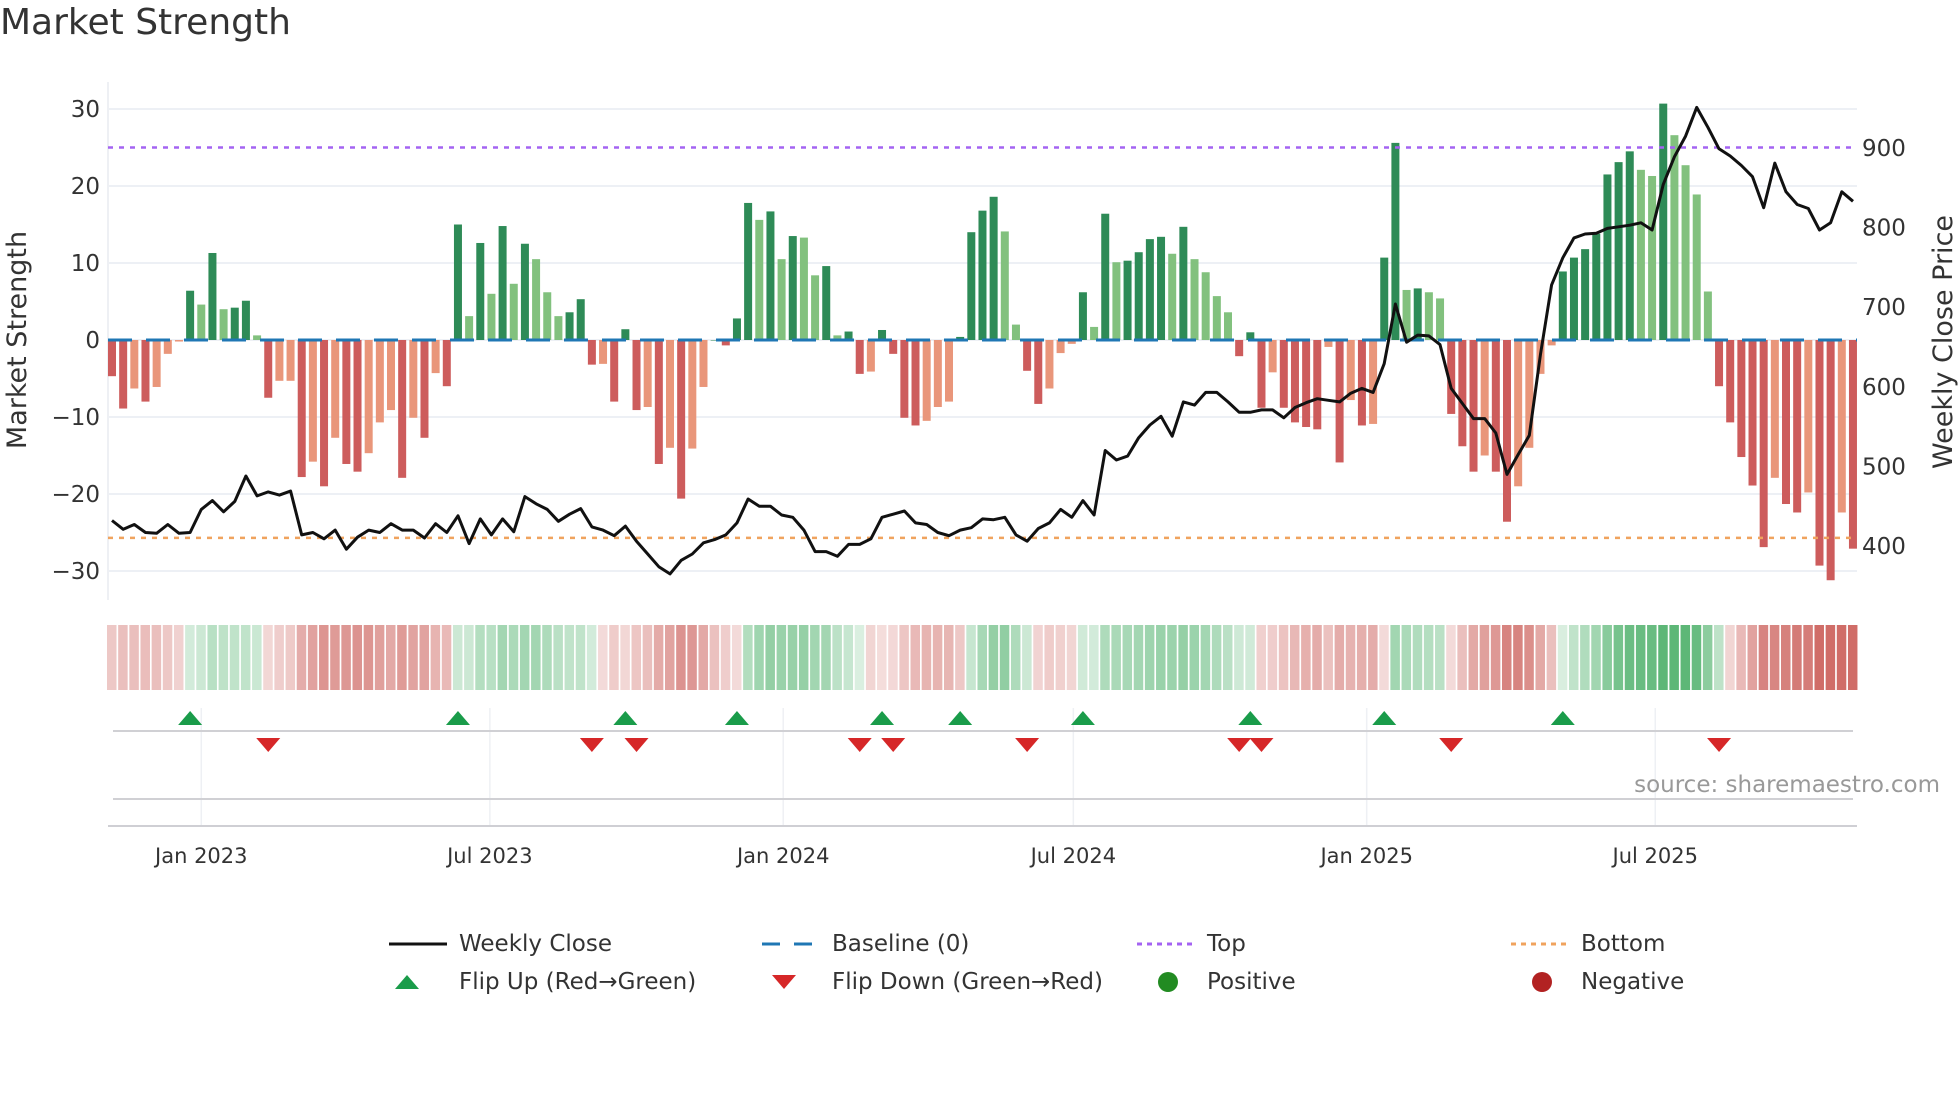  What do you see at coordinates (85, 110) in the screenshot?
I see `y-tick-label: 30` at bounding box center [85, 110].